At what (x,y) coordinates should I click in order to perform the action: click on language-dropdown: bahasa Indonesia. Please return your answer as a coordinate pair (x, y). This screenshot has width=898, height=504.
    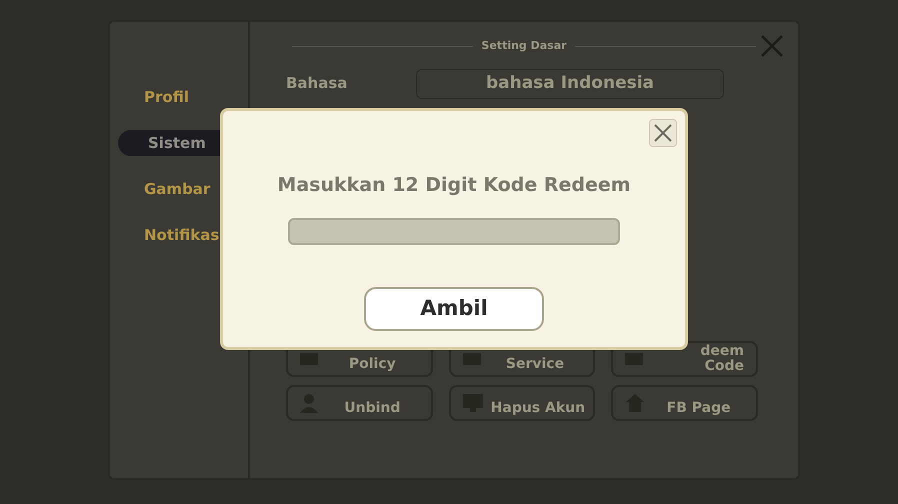
    Looking at the image, I should click on (570, 83).